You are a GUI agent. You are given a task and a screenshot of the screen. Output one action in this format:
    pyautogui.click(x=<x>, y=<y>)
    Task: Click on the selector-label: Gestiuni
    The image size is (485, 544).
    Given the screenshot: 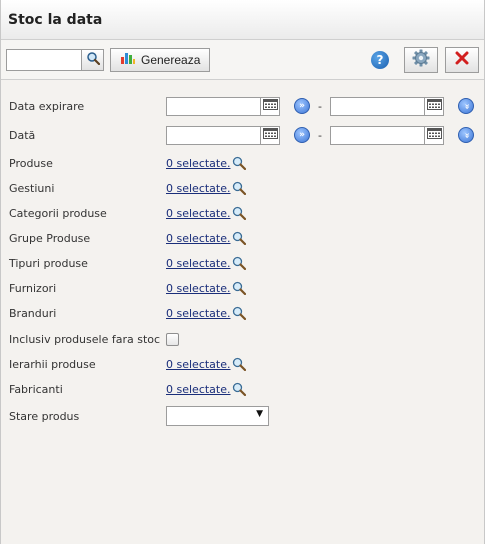 What is the action you would take?
    pyautogui.click(x=32, y=188)
    